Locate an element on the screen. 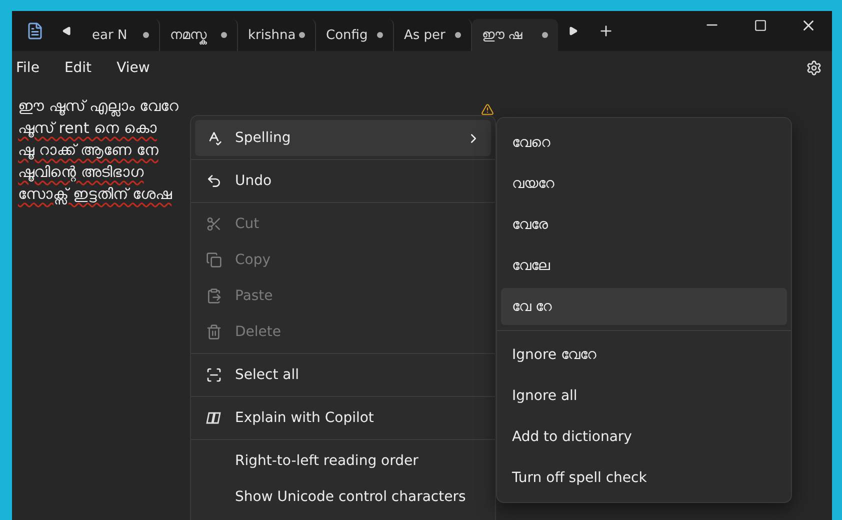 The height and width of the screenshot is (520, 842). tab: krishna is located at coordinates (277, 35).